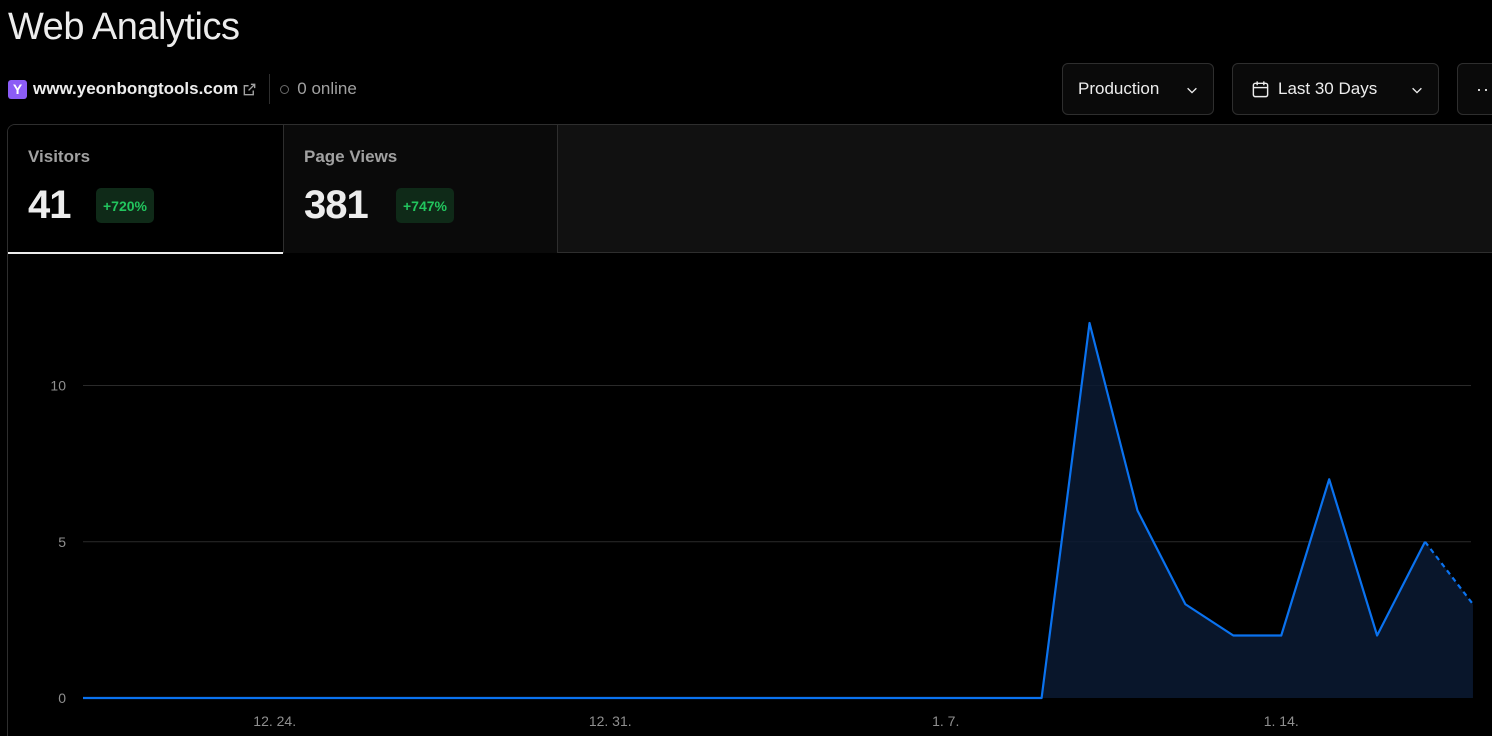 Image resolution: width=1492 pixels, height=736 pixels. Describe the element at coordinates (425, 205) in the screenshot. I see `change-badge: +747%` at that location.